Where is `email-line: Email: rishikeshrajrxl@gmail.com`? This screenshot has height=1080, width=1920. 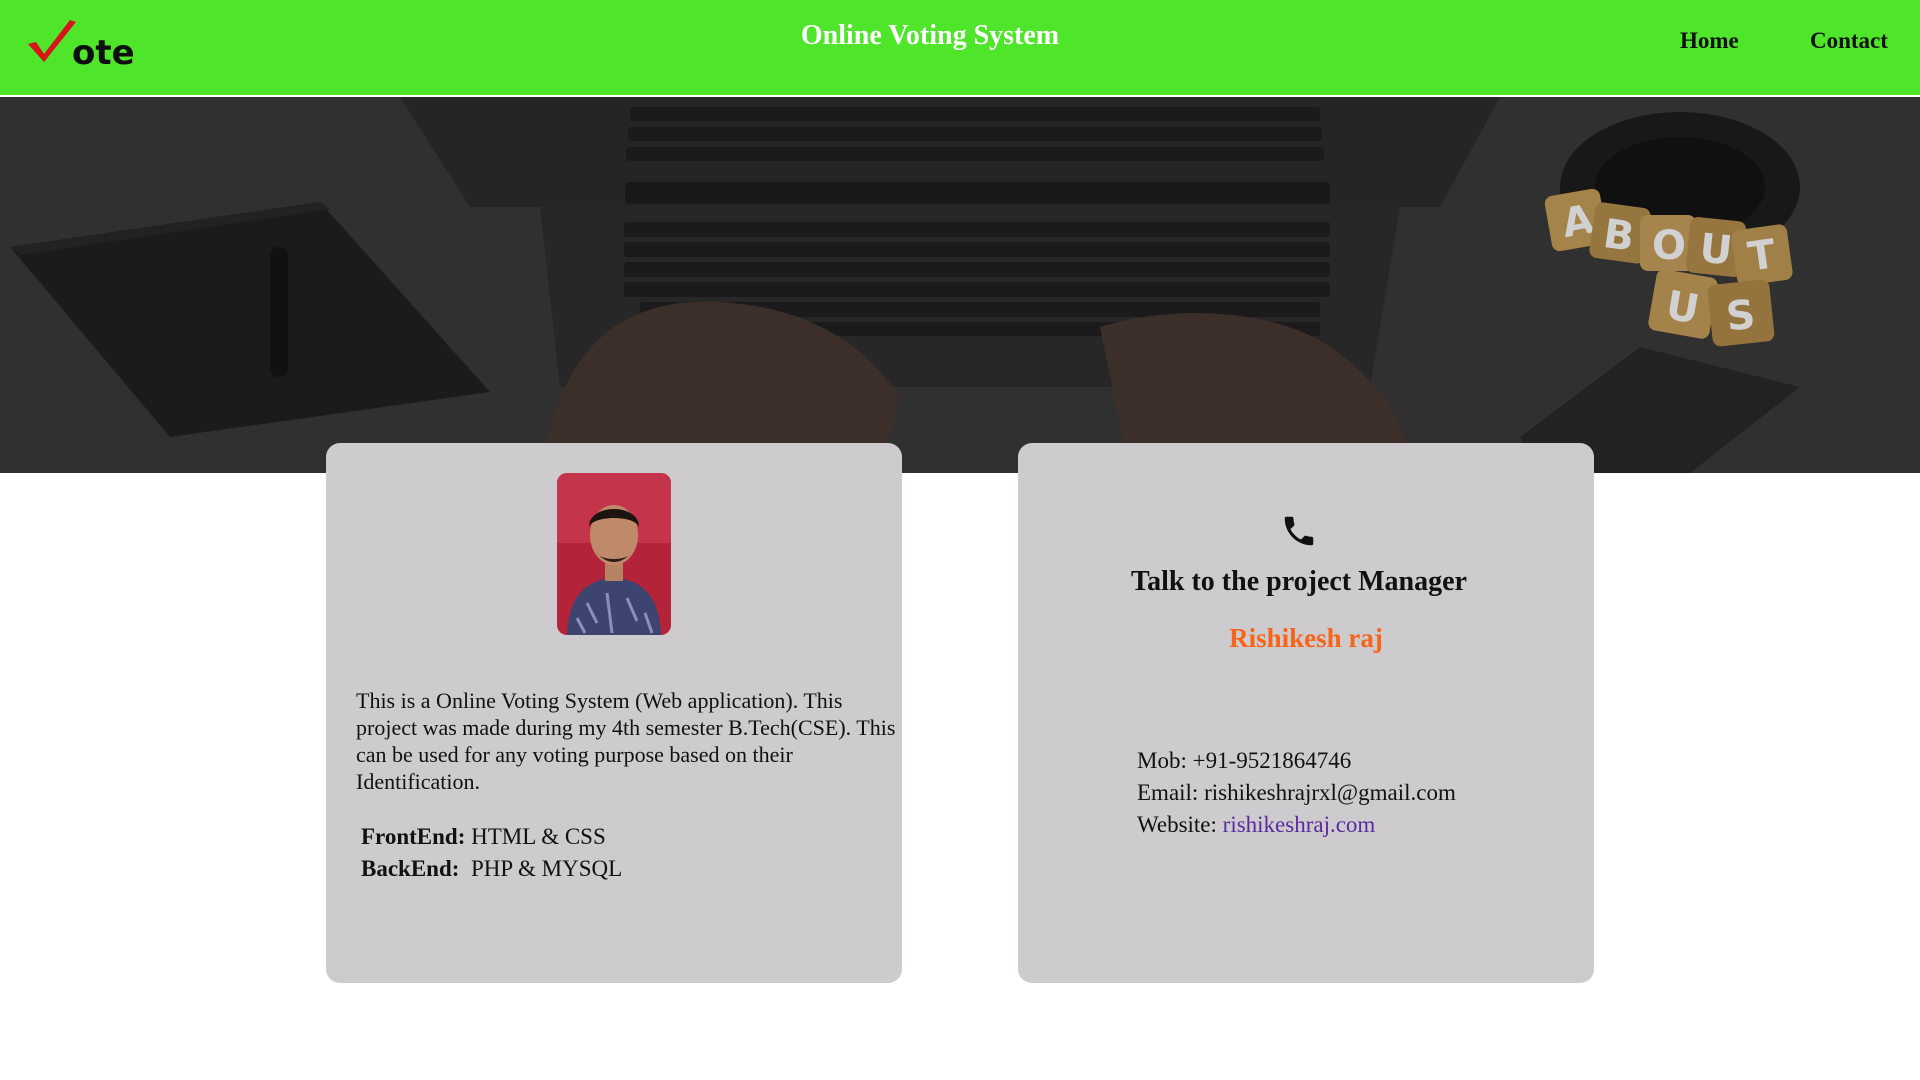
email-line: Email: rishikeshrajrxl@gmail.com is located at coordinates (1296, 793).